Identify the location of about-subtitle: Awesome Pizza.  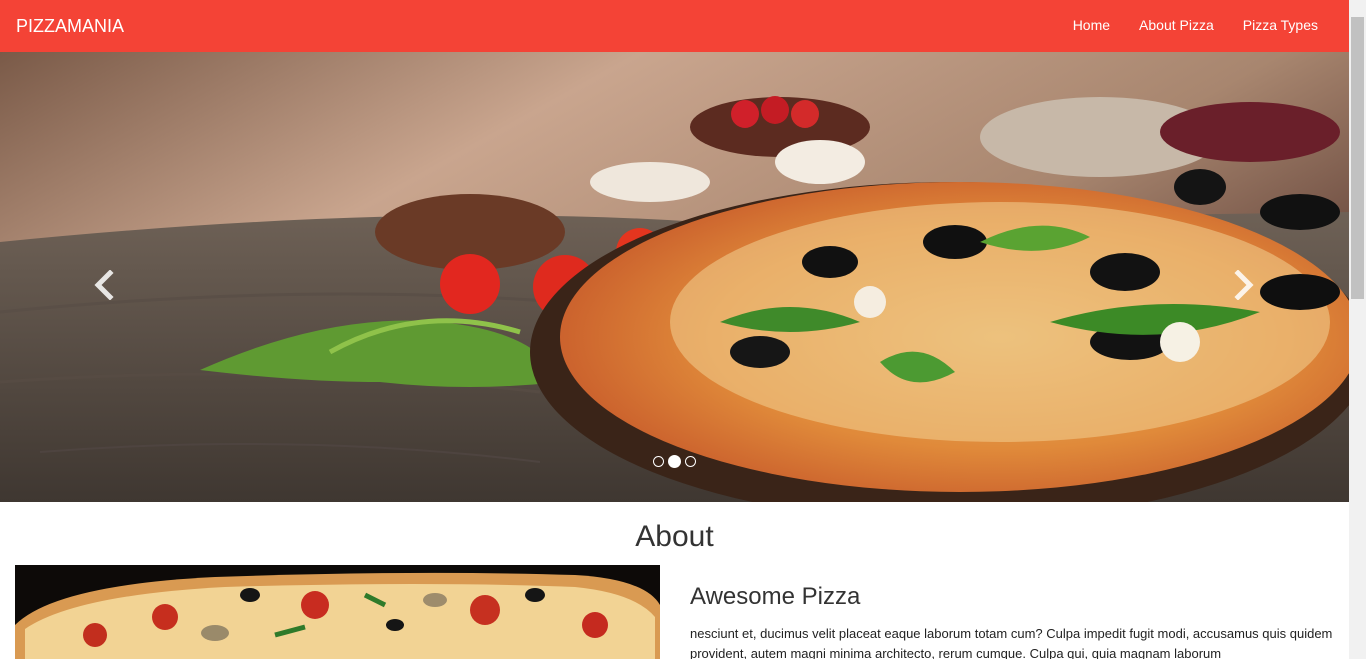
(775, 596).